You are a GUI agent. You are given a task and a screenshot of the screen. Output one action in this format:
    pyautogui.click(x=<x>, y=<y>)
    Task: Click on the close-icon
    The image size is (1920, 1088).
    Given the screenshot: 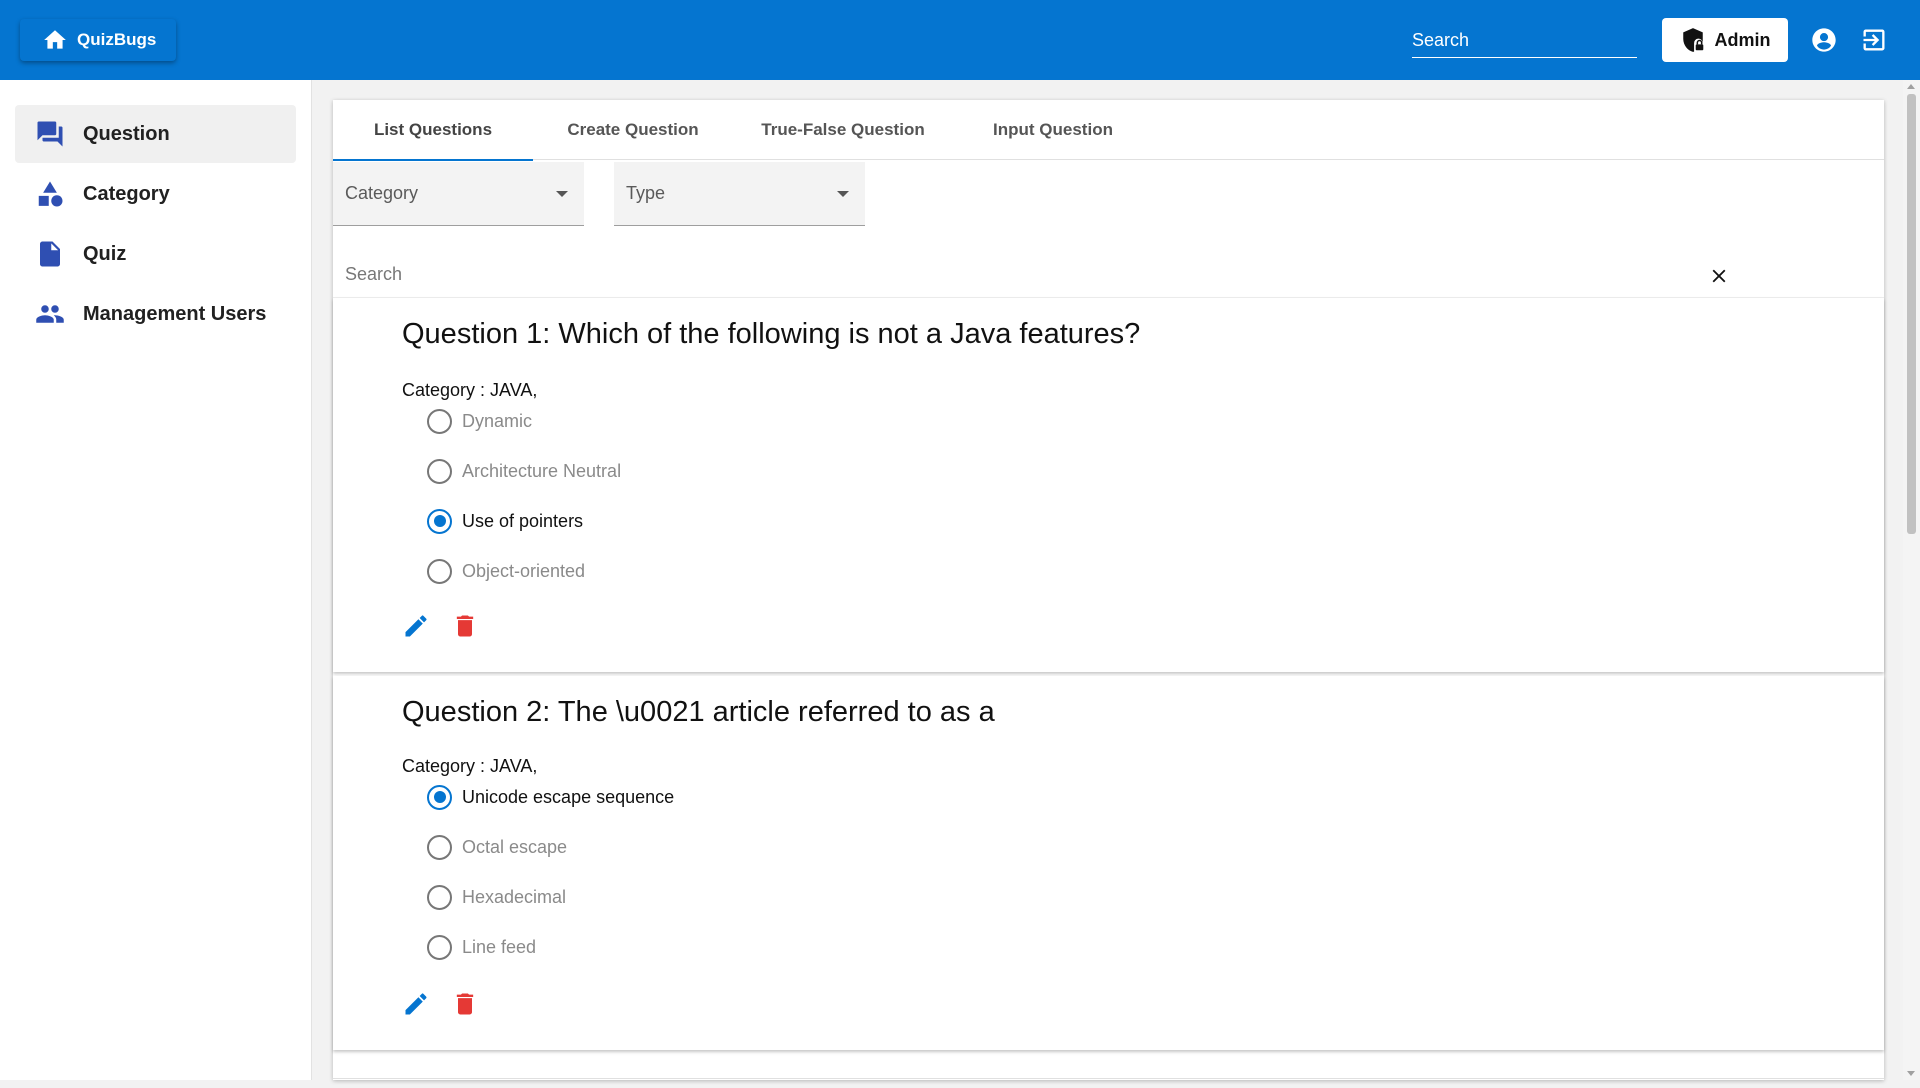 What is the action you would take?
    pyautogui.click(x=1719, y=276)
    